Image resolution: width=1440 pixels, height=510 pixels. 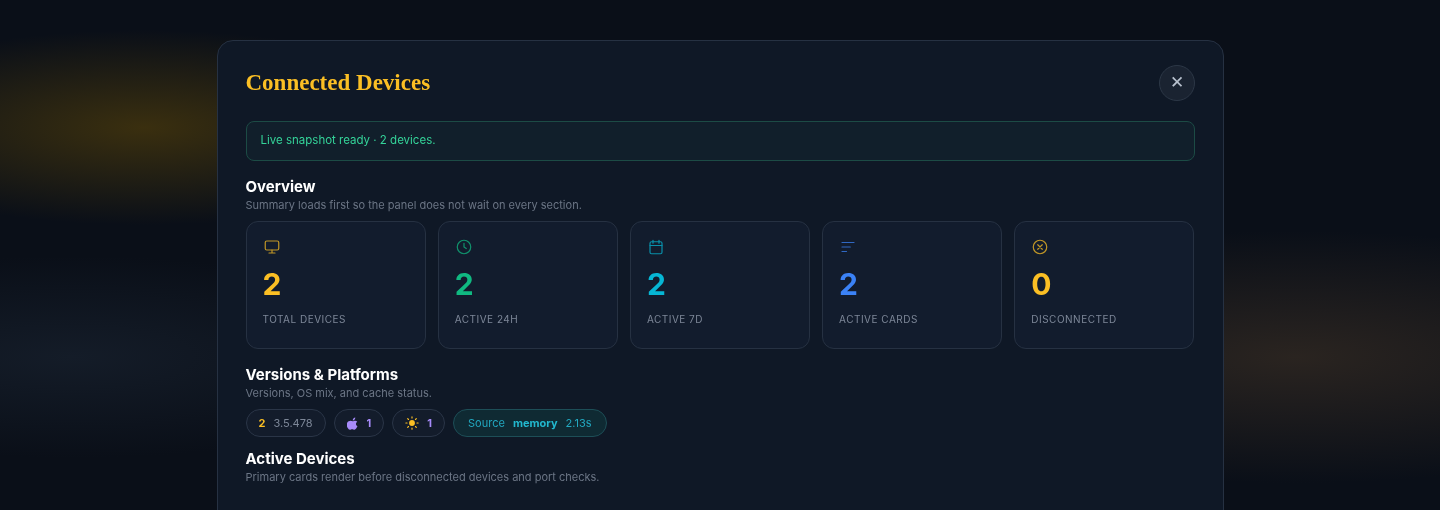 I want to click on section-subtitle: Versions, OS mix, and cache status., so click(x=339, y=393).